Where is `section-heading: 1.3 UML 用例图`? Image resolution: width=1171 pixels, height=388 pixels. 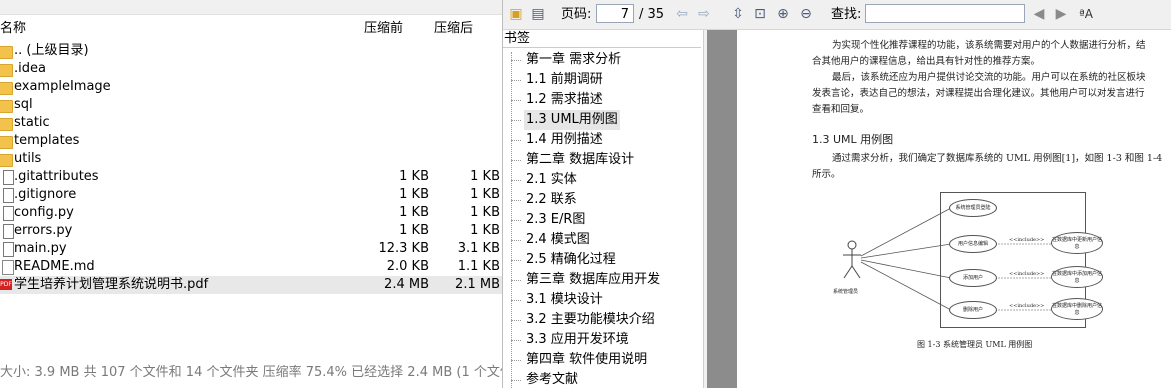
section-heading: 1.3 UML 用例图 is located at coordinates (853, 139).